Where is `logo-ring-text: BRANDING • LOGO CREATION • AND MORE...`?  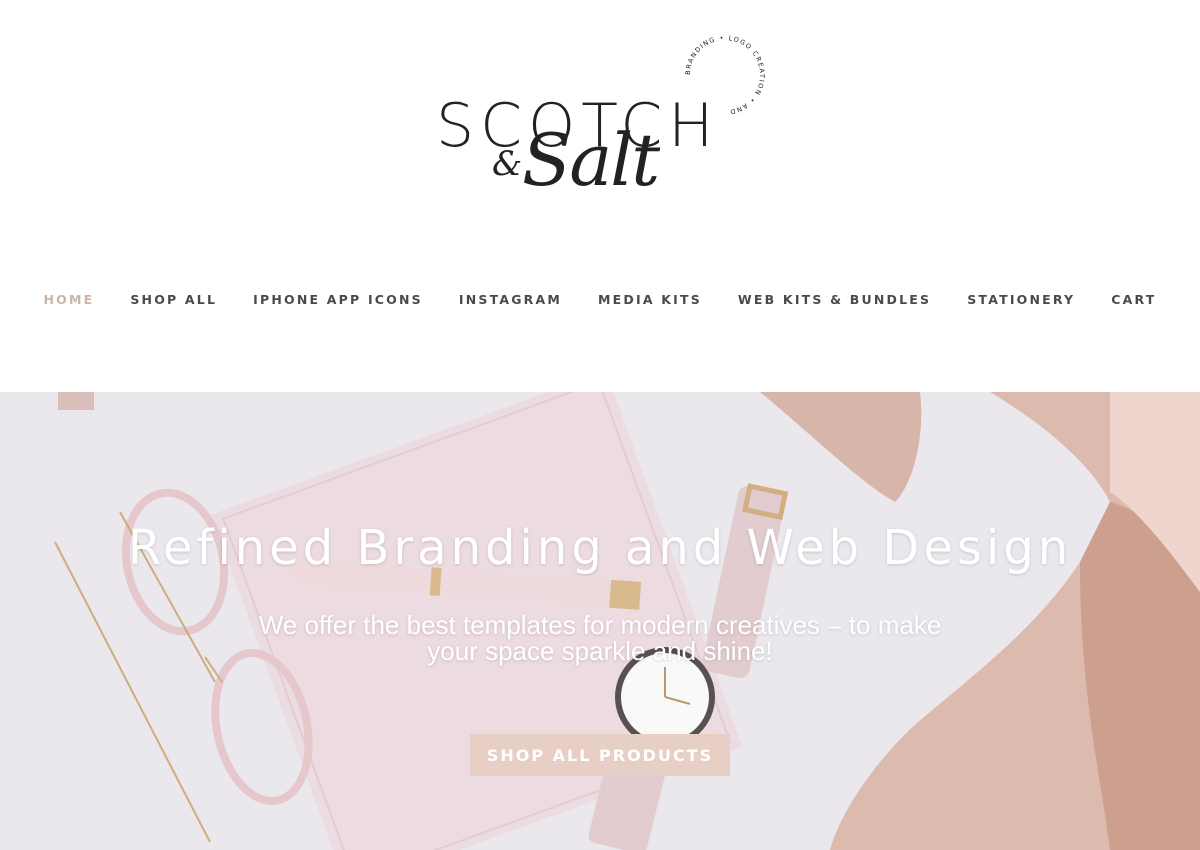
logo-ring-text: BRANDING • LOGO CREATION • AND MORE... is located at coordinates (718, 73).